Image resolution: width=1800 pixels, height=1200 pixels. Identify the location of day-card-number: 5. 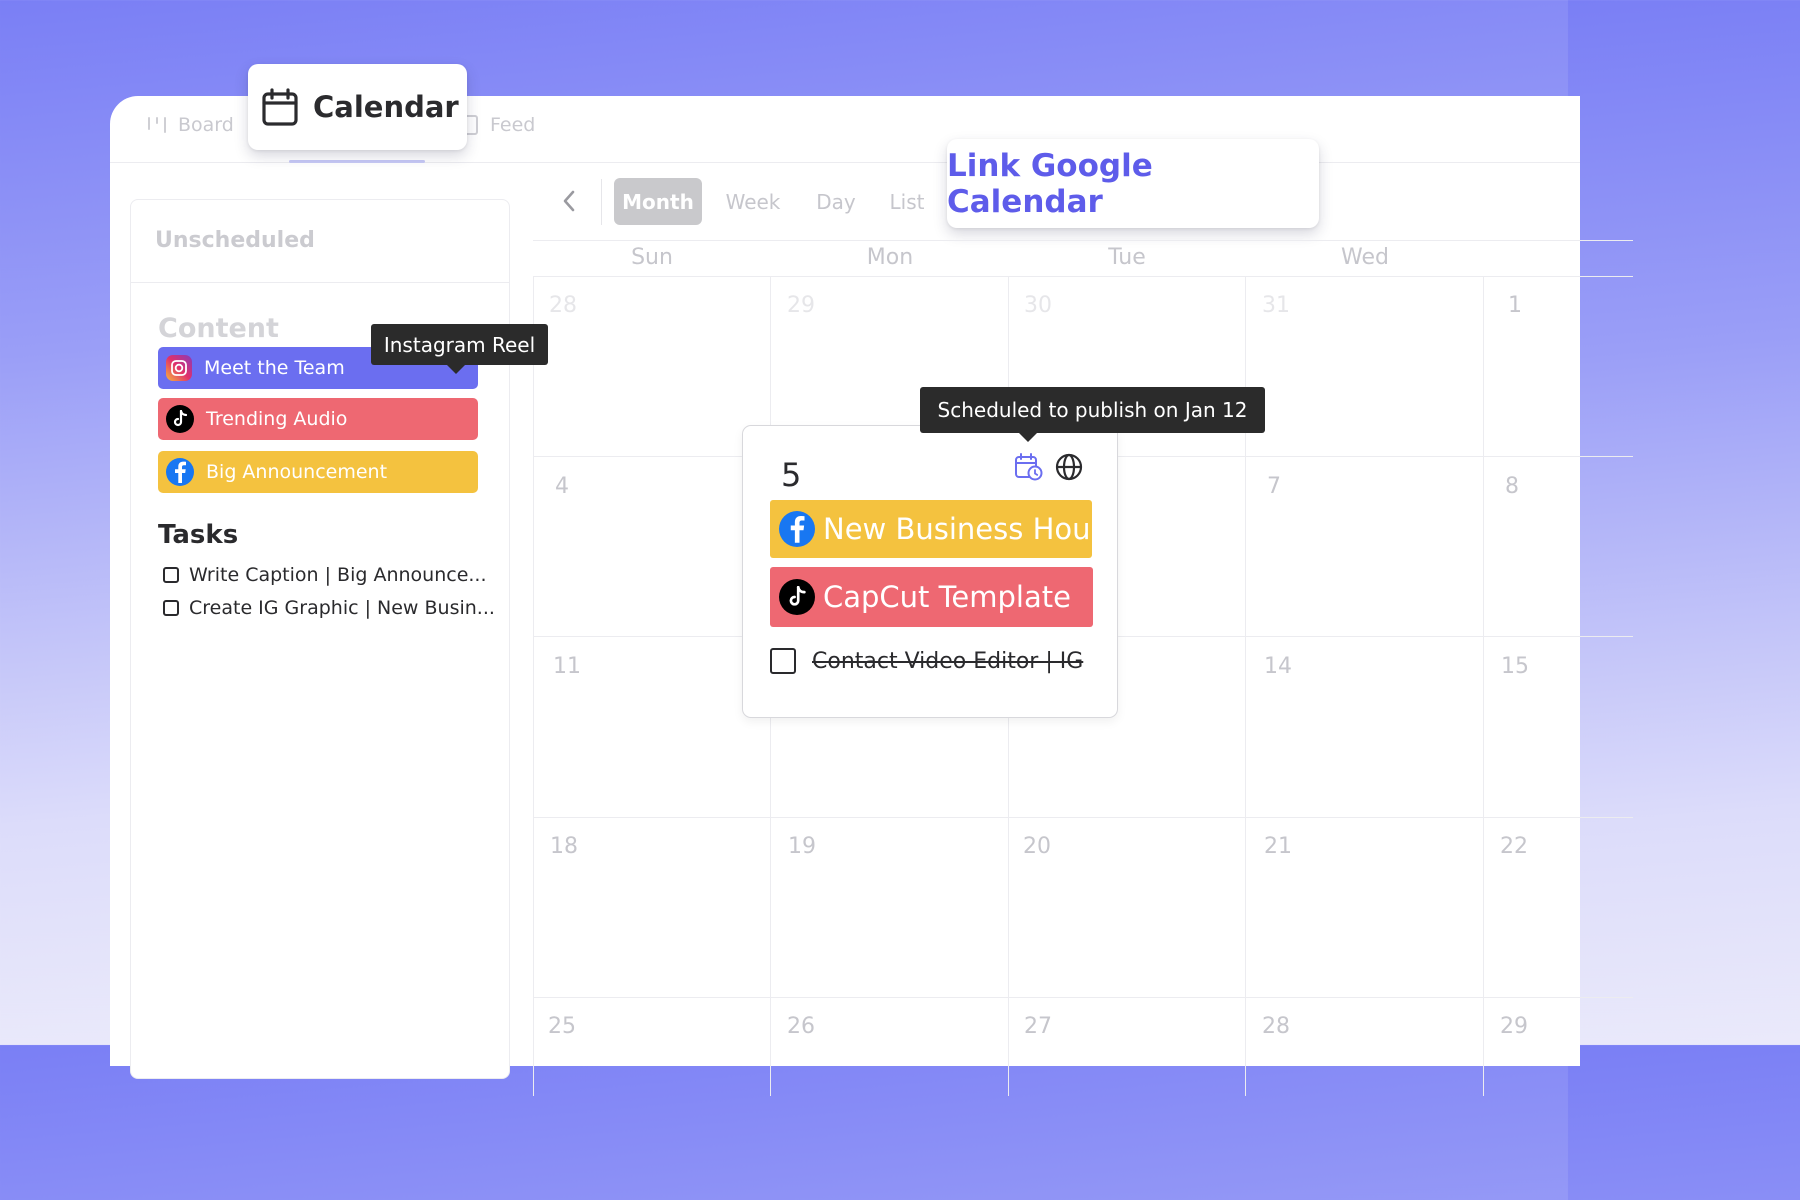
(791, 475).